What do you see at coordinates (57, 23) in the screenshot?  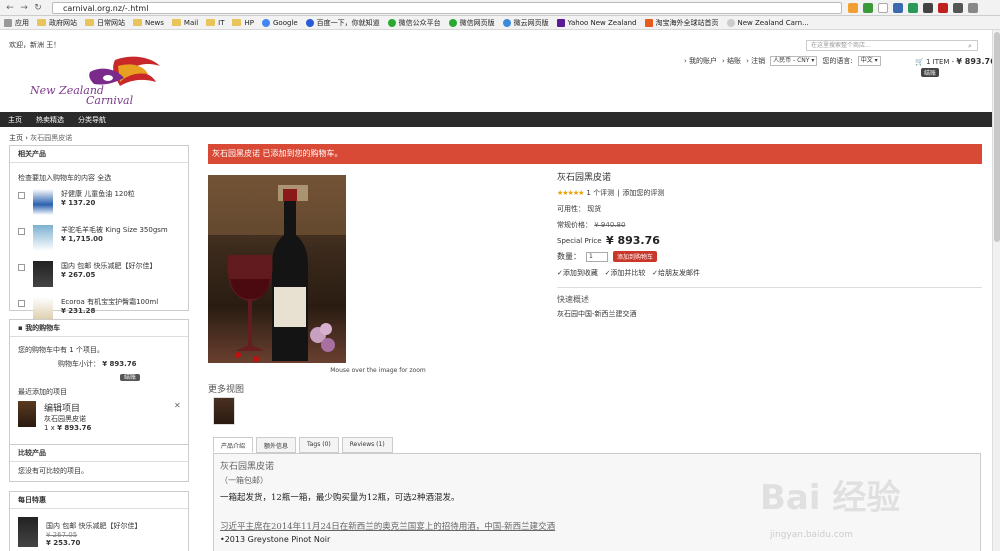 I see `bookmark-folder: 政府网站` at bounding box center [57, 23].